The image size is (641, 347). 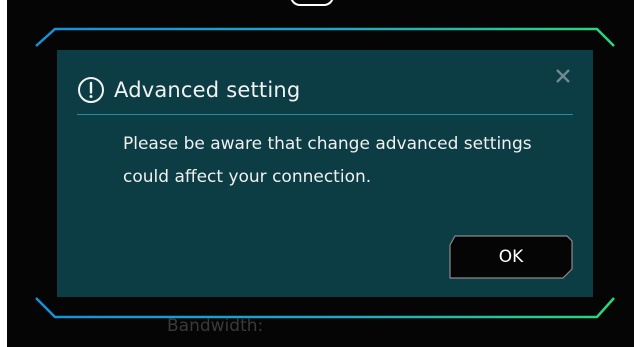 I want to click on ok-button: OK, so click(x=511, y=257).